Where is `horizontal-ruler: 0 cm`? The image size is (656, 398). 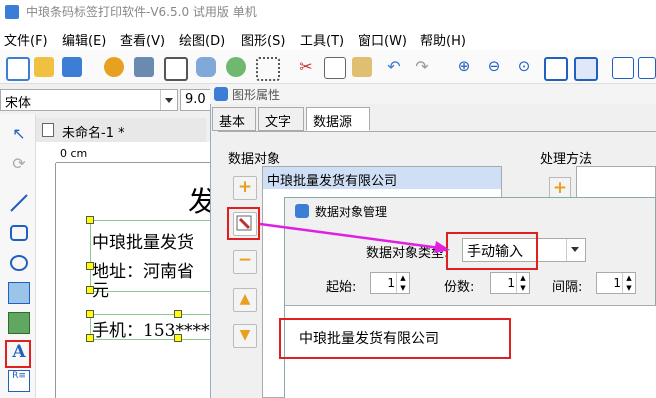
horizontal-ruler: 0 cm is located at coordinates (134, 154).